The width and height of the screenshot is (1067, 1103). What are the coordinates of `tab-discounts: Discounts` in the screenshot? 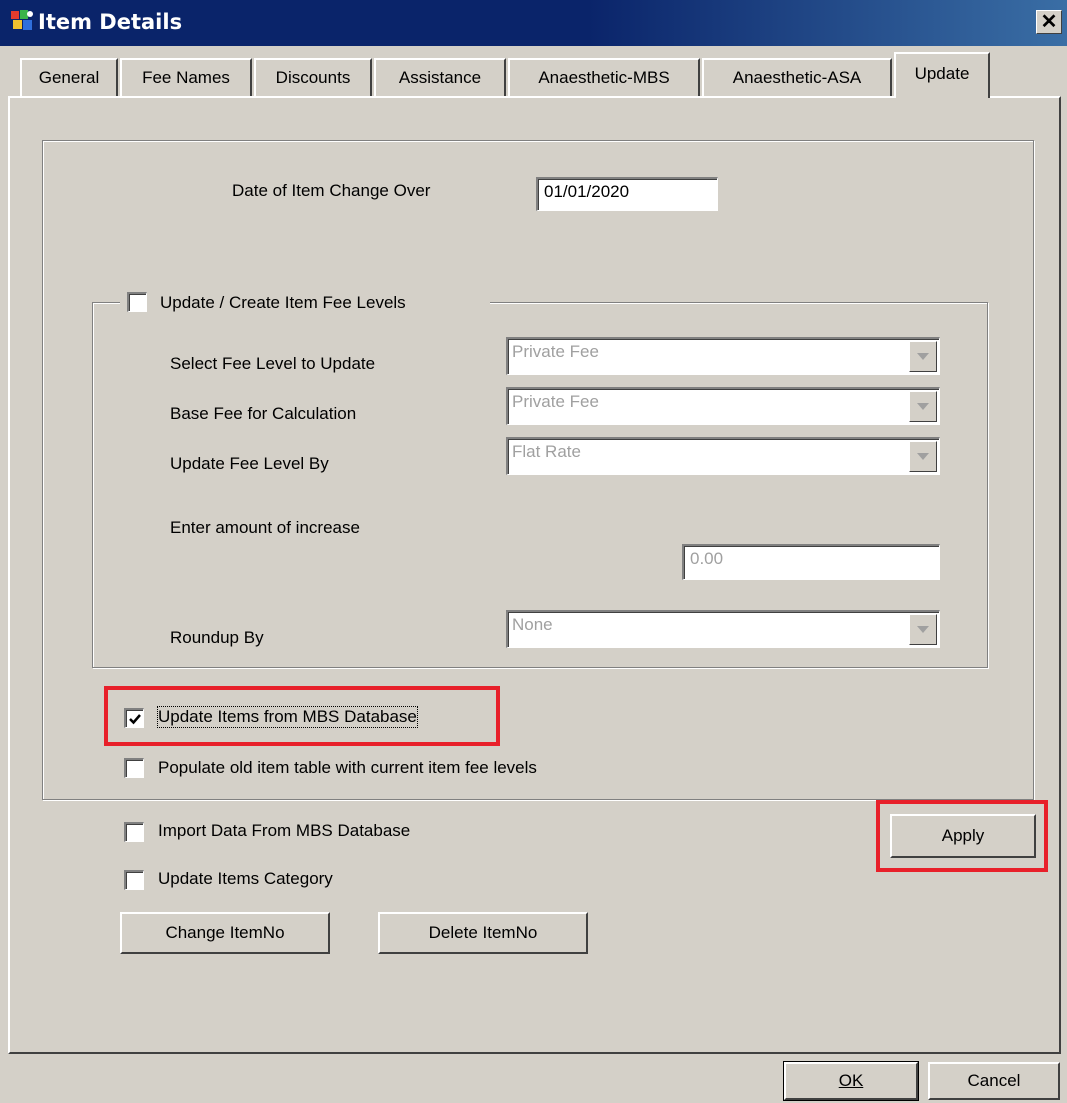 It's located at (313, 77).